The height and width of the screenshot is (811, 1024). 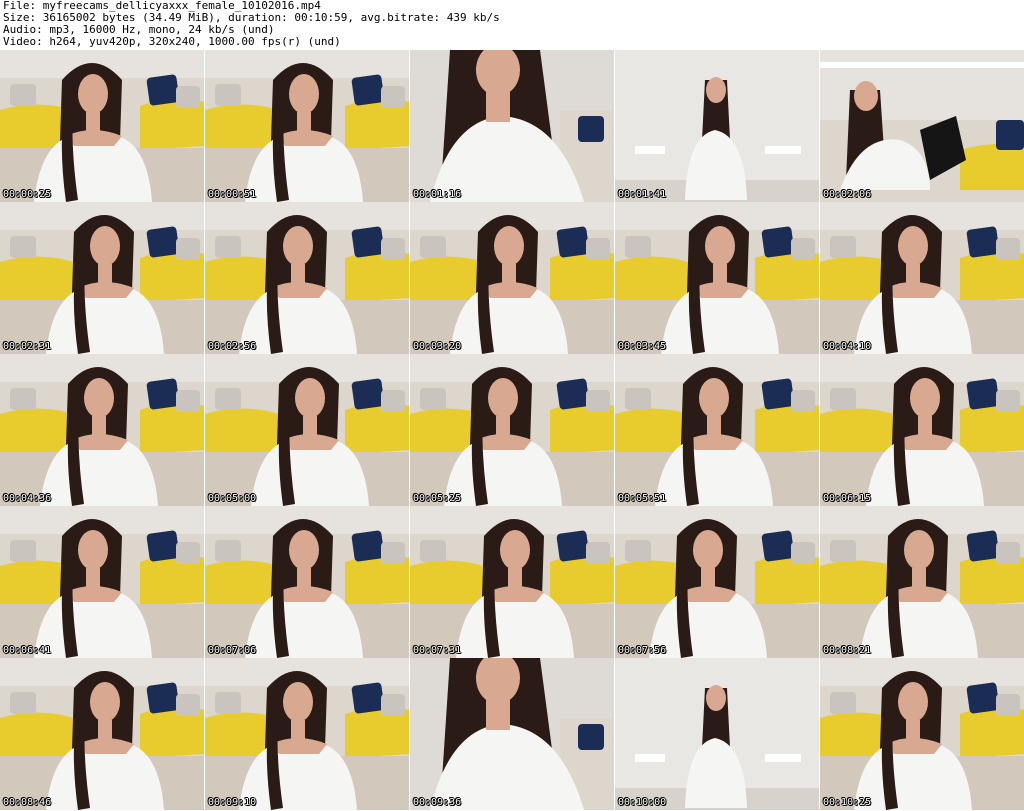 I want to click on video-thumbnail: 00:05:00, so click(x=307, y=430).